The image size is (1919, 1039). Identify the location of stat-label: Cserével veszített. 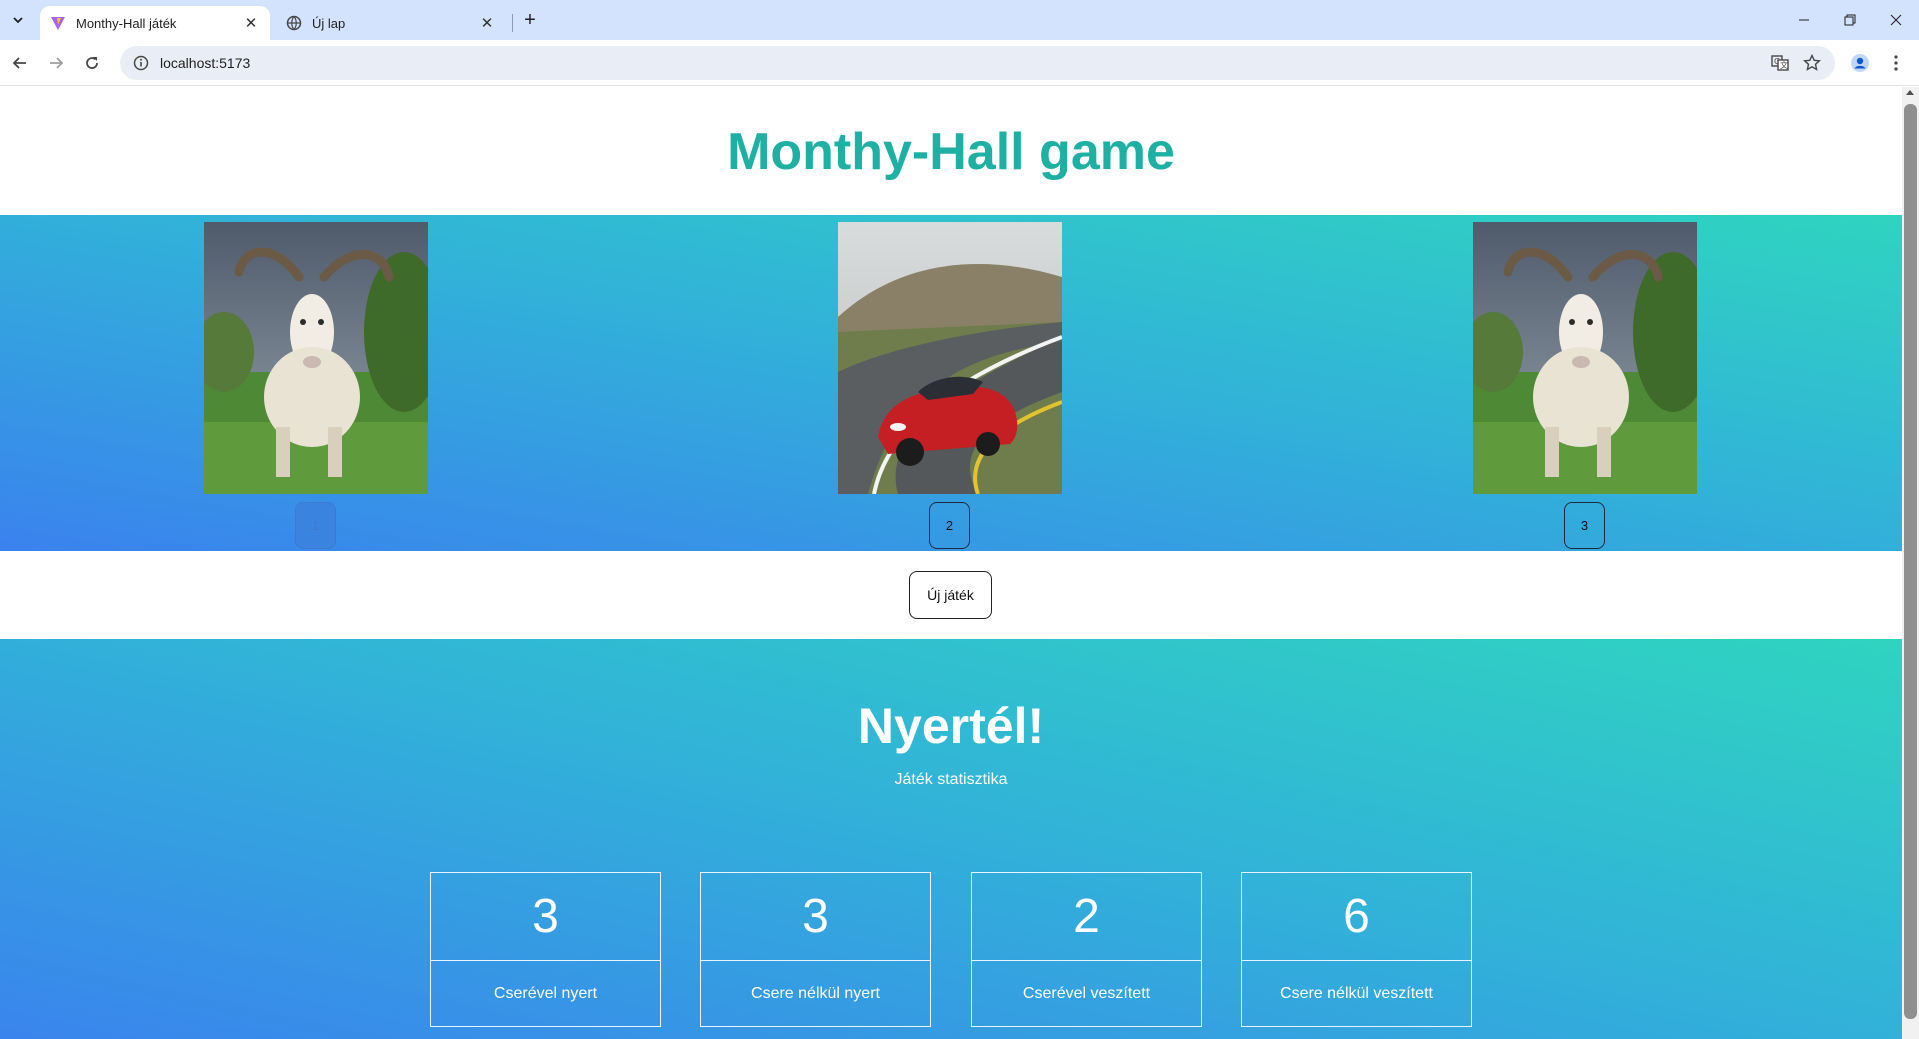
(1086, 993).